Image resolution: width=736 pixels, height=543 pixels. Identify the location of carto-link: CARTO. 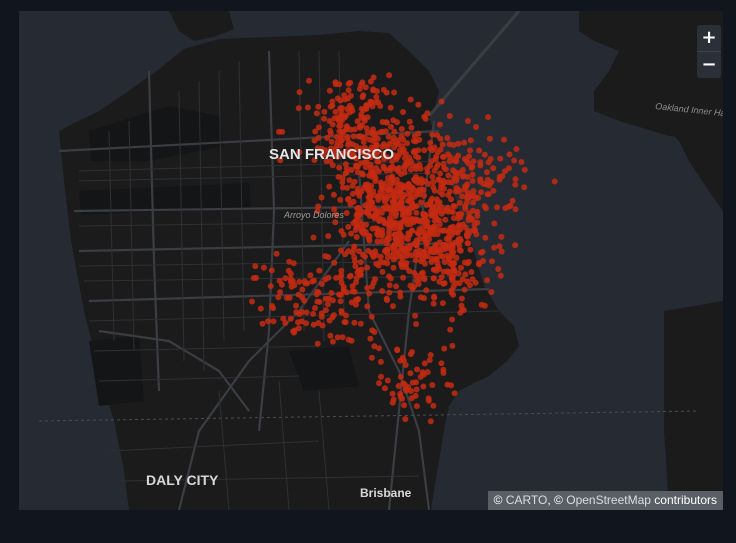
(527, 500).